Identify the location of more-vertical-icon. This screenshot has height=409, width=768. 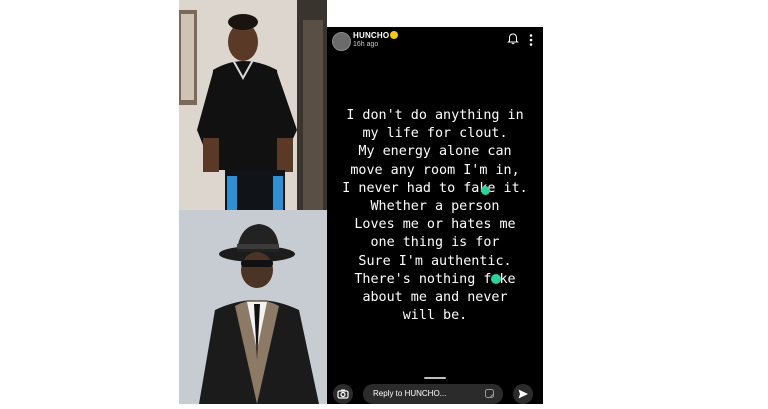
(531, 40).